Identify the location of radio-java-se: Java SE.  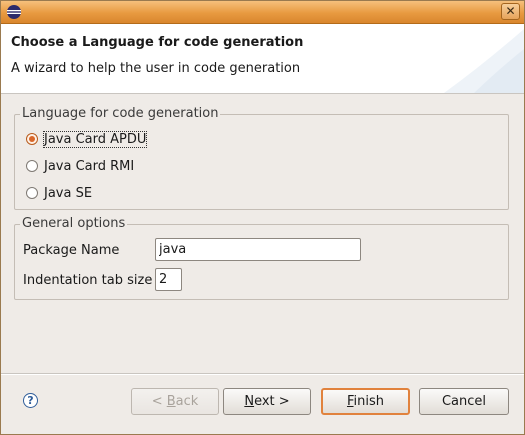
(59, 193).